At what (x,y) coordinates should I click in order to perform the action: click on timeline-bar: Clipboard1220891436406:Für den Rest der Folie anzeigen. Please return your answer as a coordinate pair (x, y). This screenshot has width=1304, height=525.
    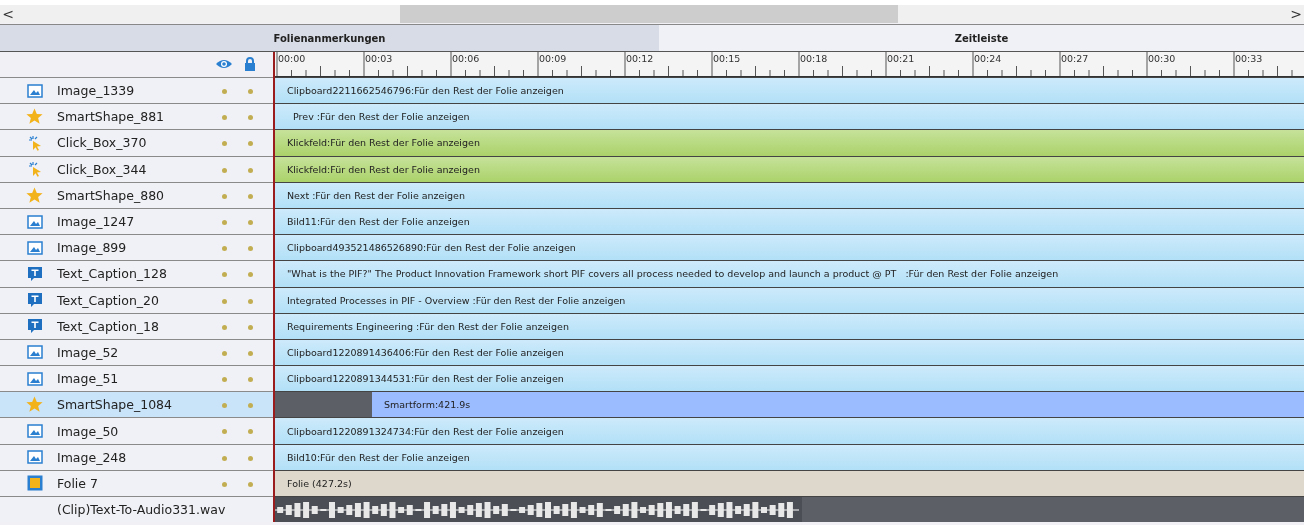
    Looking at the image, I should click on (789, 352).